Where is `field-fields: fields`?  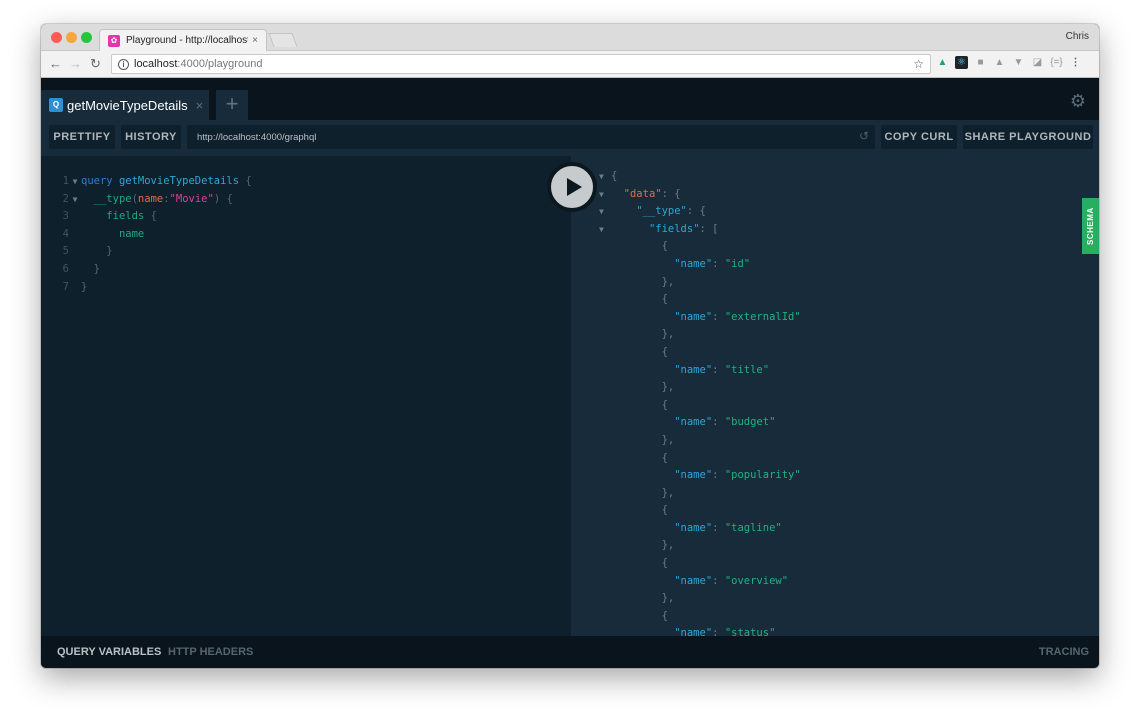 field-fields: fields is located at coordinates (125, 216).